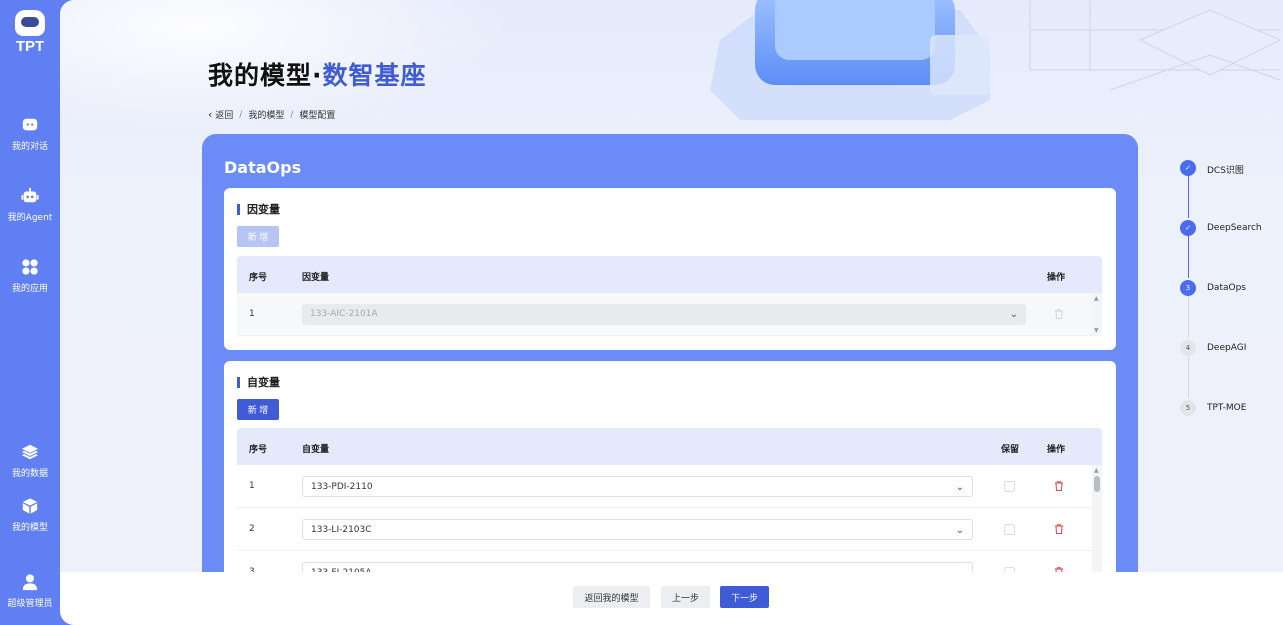  What do you see at coordinates (29, 528) in the screenshot?
I see `nav-label-models: 我的模型` at bounding box center [29, 528].